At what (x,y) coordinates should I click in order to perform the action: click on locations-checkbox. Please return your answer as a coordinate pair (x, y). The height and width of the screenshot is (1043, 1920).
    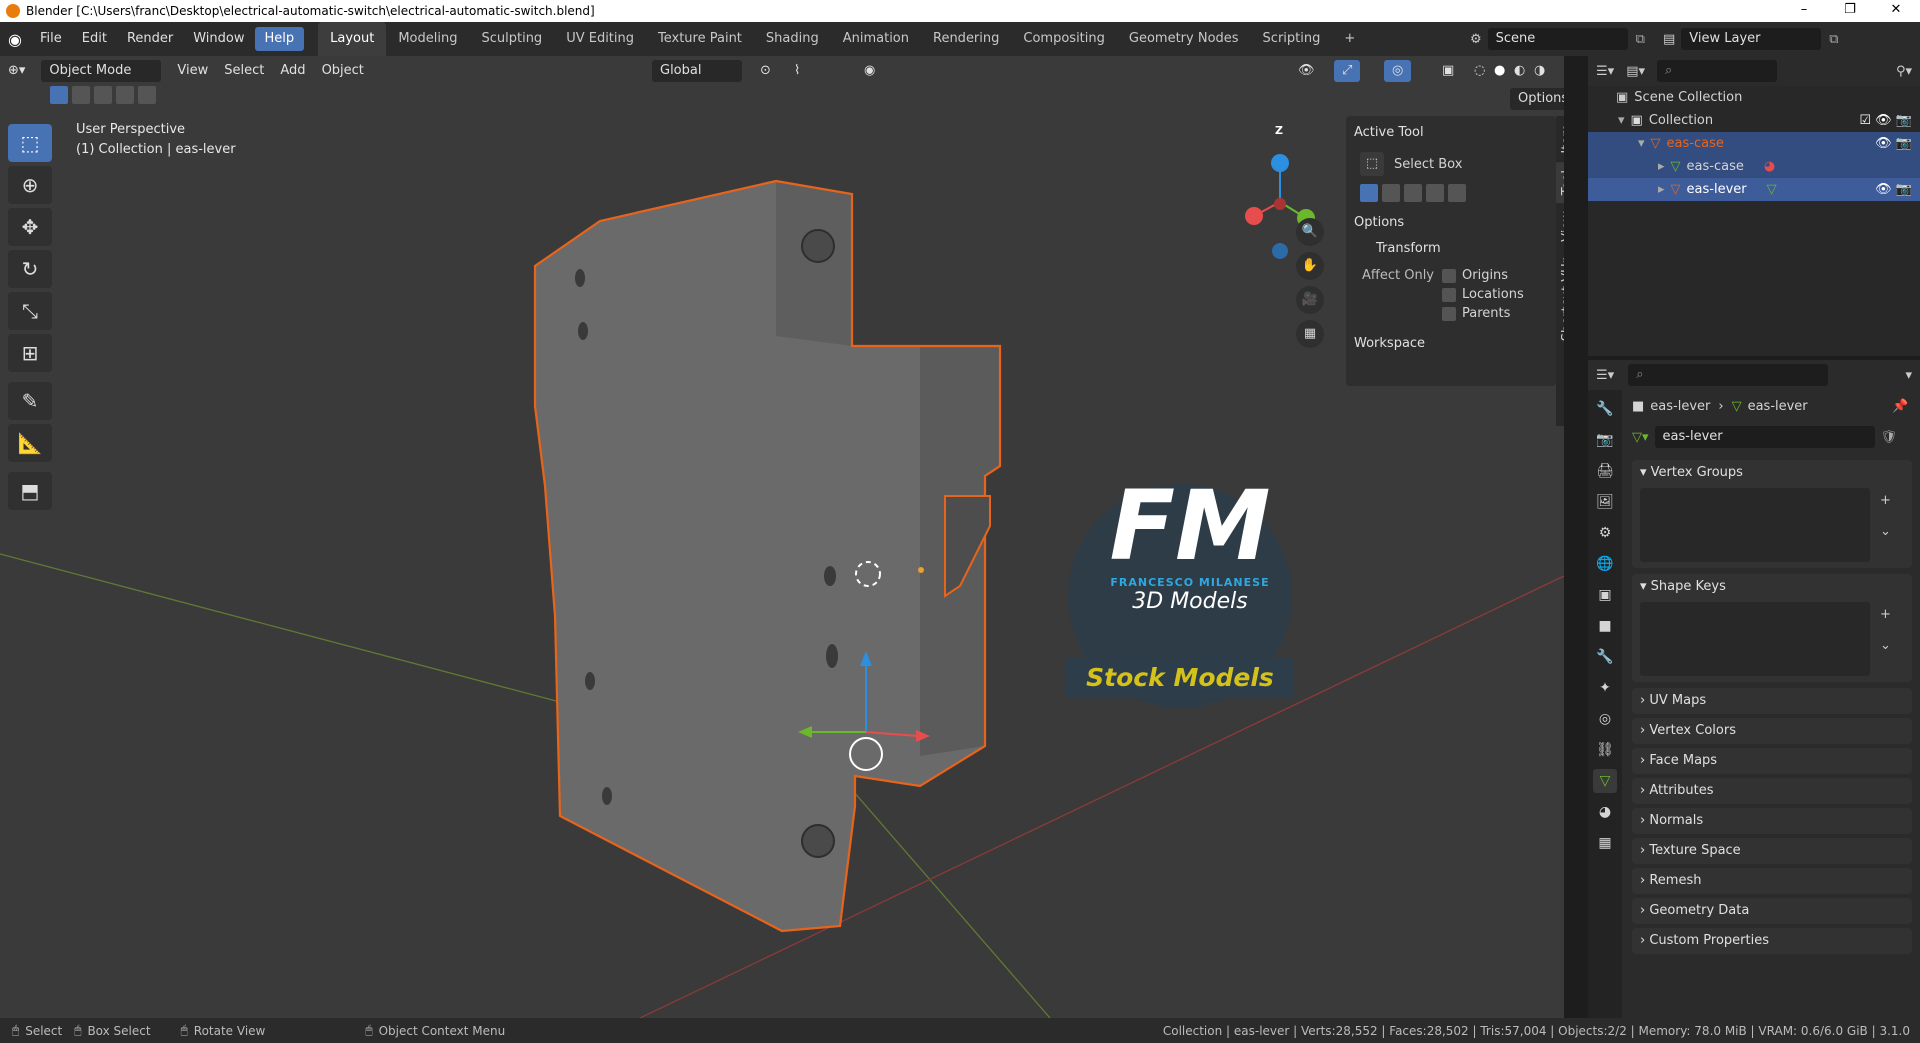
    Looking at the image, I should click on (1449, 294).